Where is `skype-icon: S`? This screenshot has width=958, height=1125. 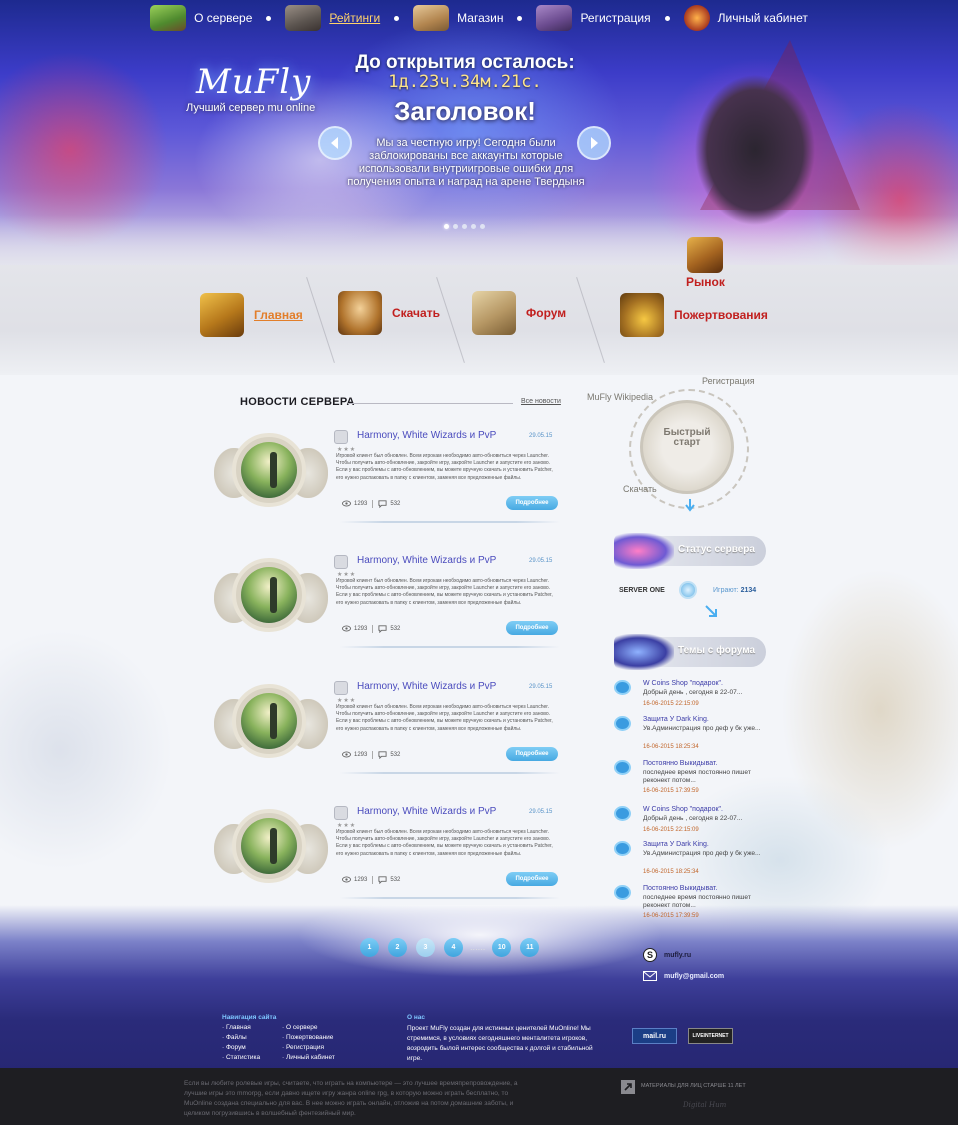
skype-icon: S is located at coordinates (650, 955).